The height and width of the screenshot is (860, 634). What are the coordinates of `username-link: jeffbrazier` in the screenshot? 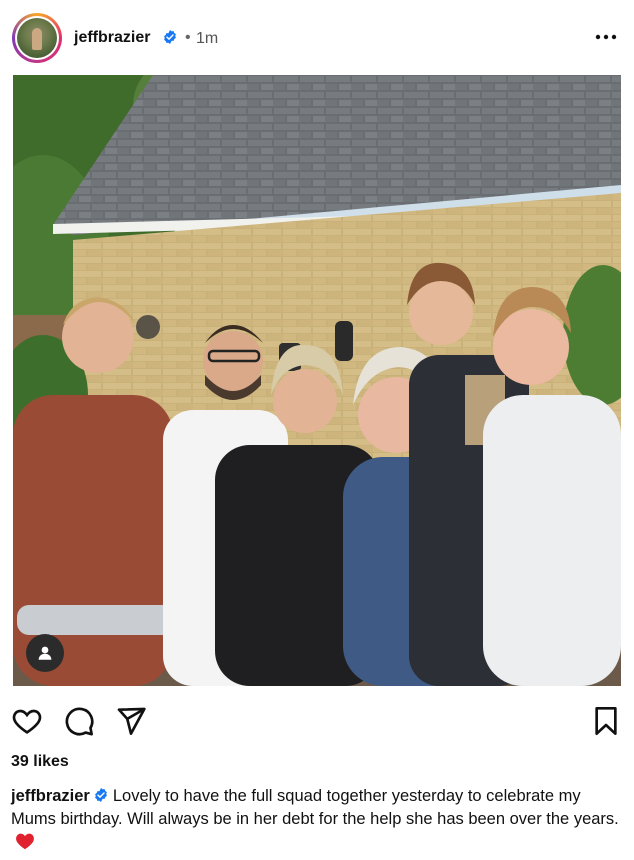 It's located at (112, 38).